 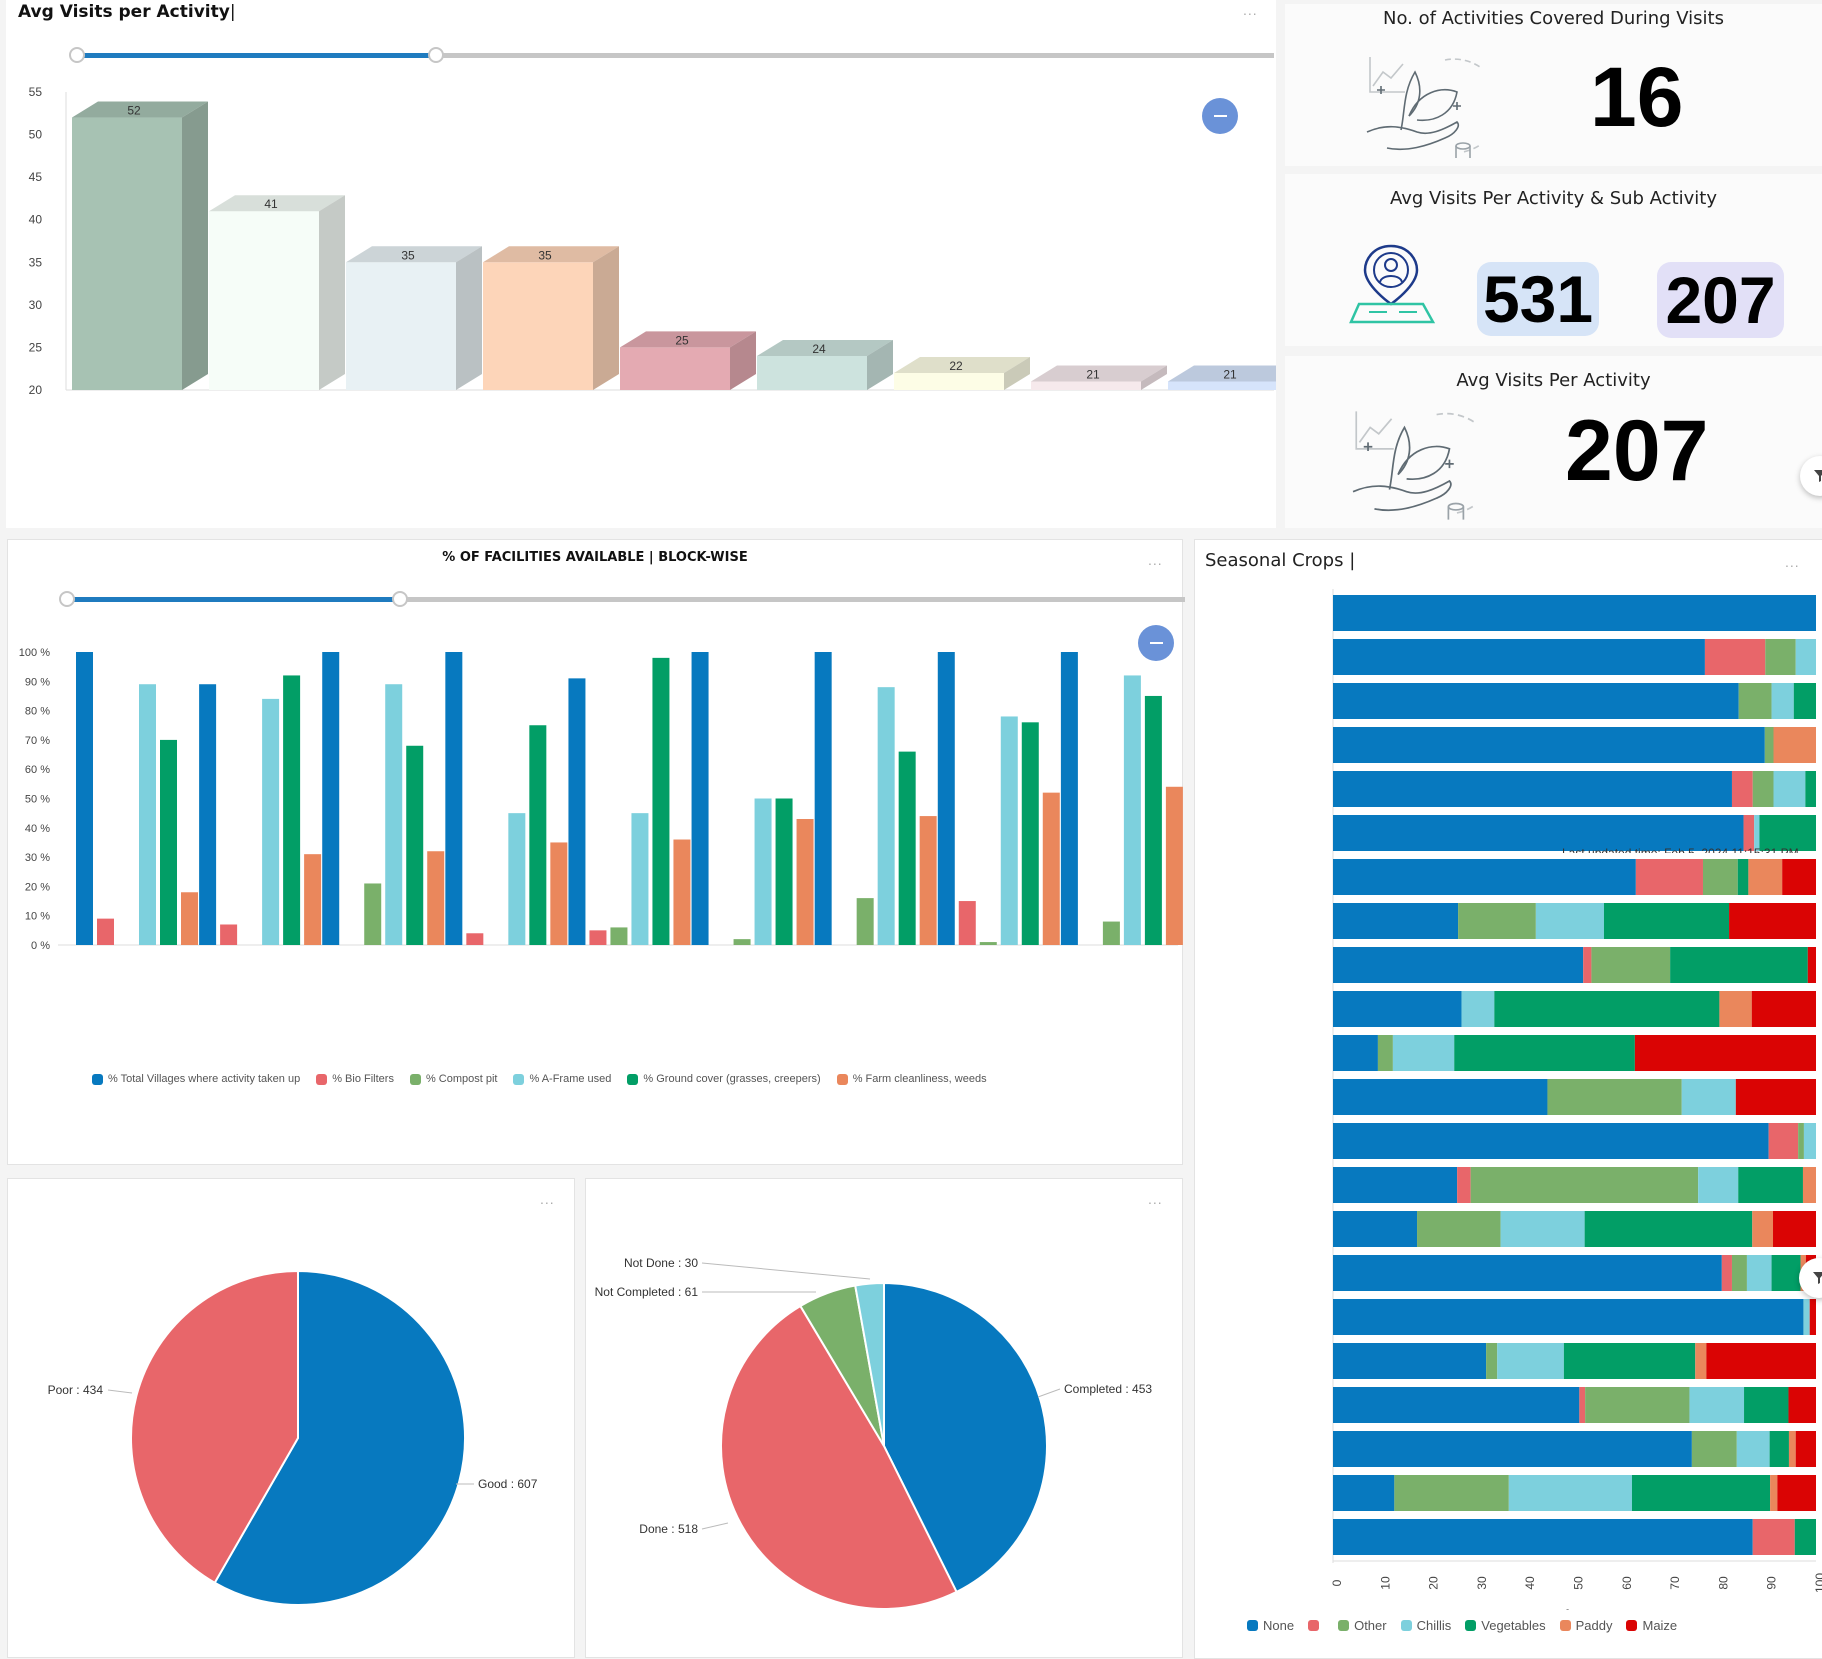 I want to click on y-tick-label: 100 %, so click(x=34, y=653).